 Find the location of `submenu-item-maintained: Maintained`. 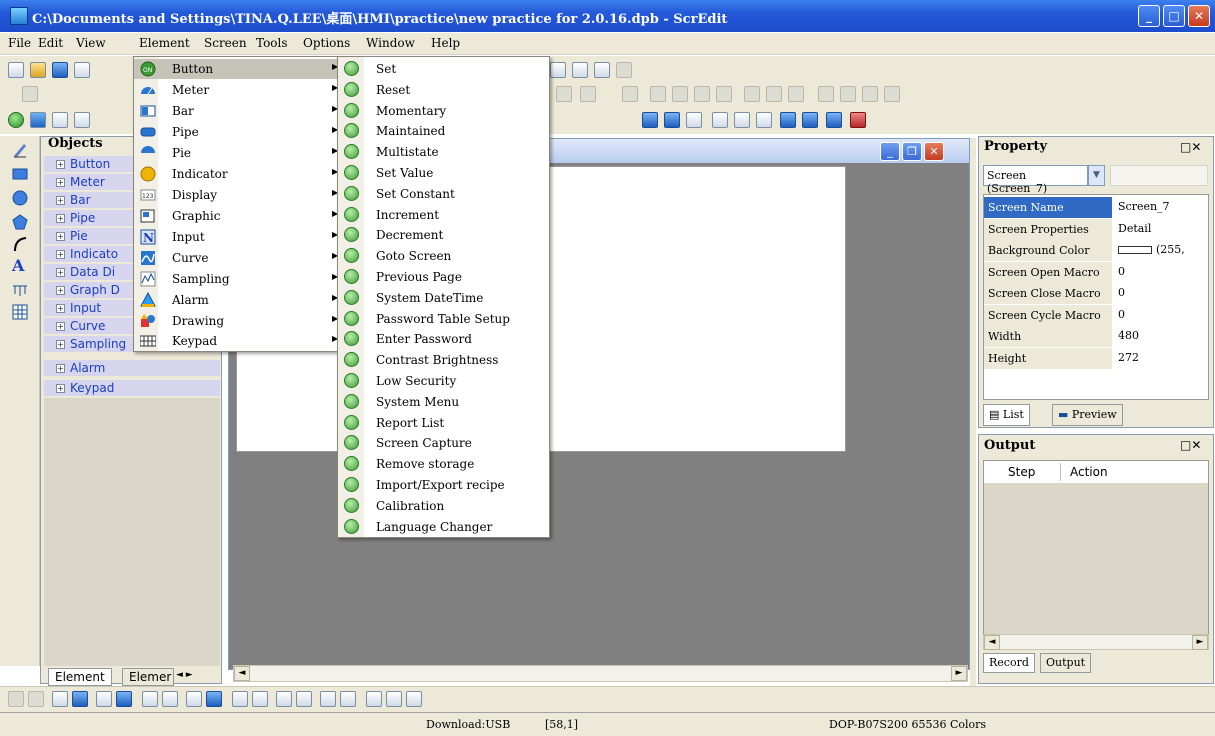

submenu-item-maintained: Maintained is located at coordinates (444, 131).